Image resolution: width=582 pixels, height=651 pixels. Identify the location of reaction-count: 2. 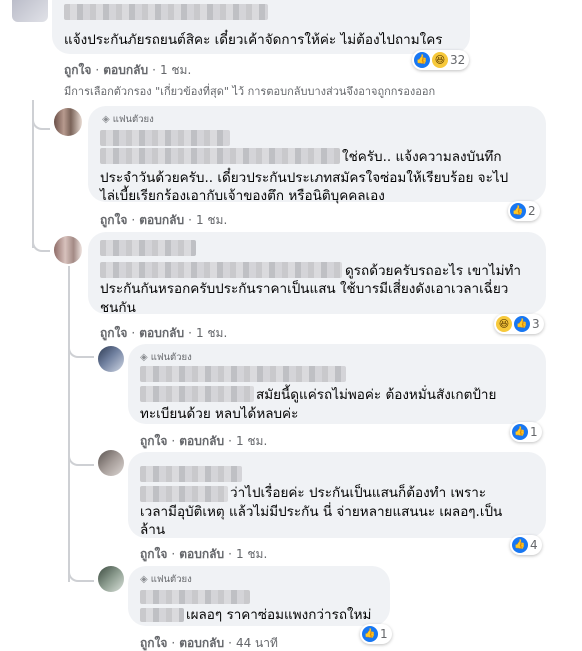
(532, 211).